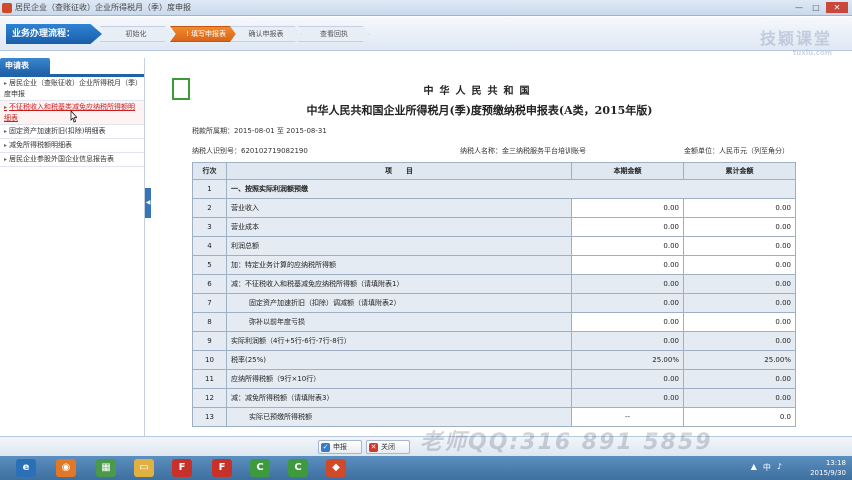 The width and height of the screenshot is (852, 480). What do you see at coordinates (479, 110) in the screenshot?
I see `form-title: 中华人民共和国企业所得税月(季)度预缴纳税申报表(A类，2015年版)` at bounding box center [479, 110].